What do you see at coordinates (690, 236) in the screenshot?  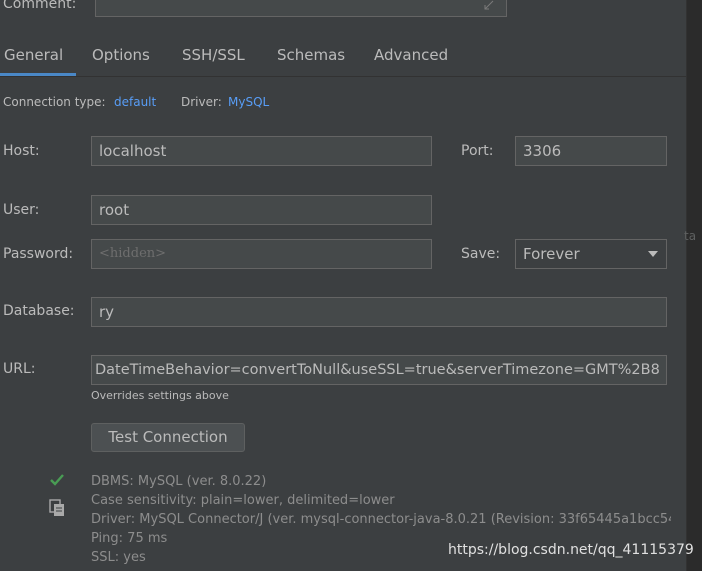 I see `side-panel-text: ta` at bounding box center [690, 236].